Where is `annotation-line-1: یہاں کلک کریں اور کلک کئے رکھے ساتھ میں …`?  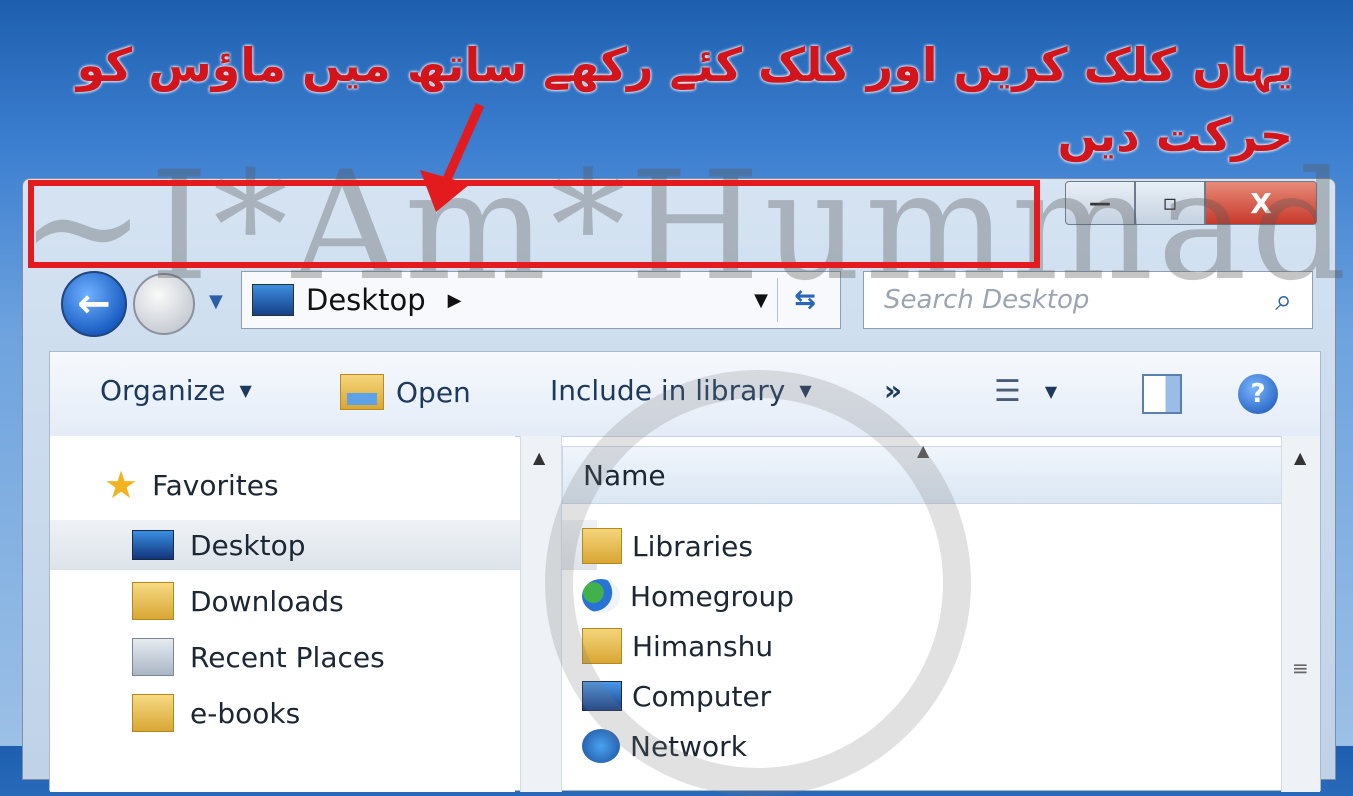
annotation-line-1: یہاں کلک کریں اور کلک کئے رکھے ساتھ میں … is located at coordinates (684, 65).